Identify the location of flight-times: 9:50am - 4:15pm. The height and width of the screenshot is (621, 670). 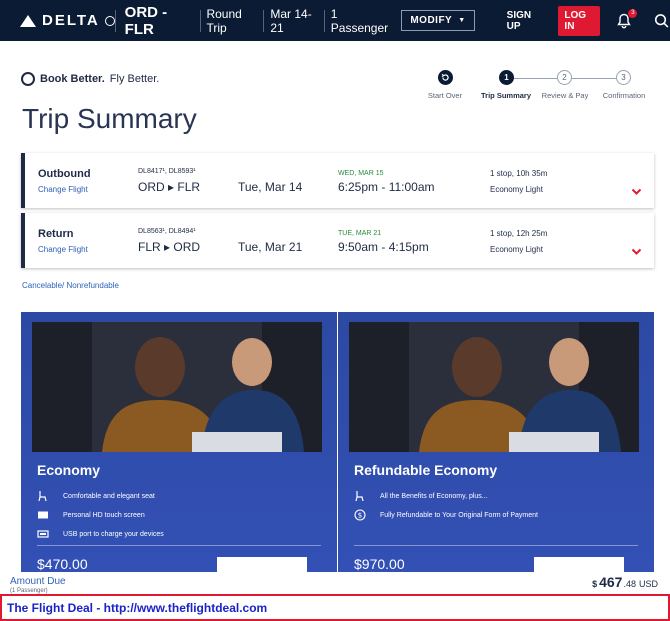
(383, 247).